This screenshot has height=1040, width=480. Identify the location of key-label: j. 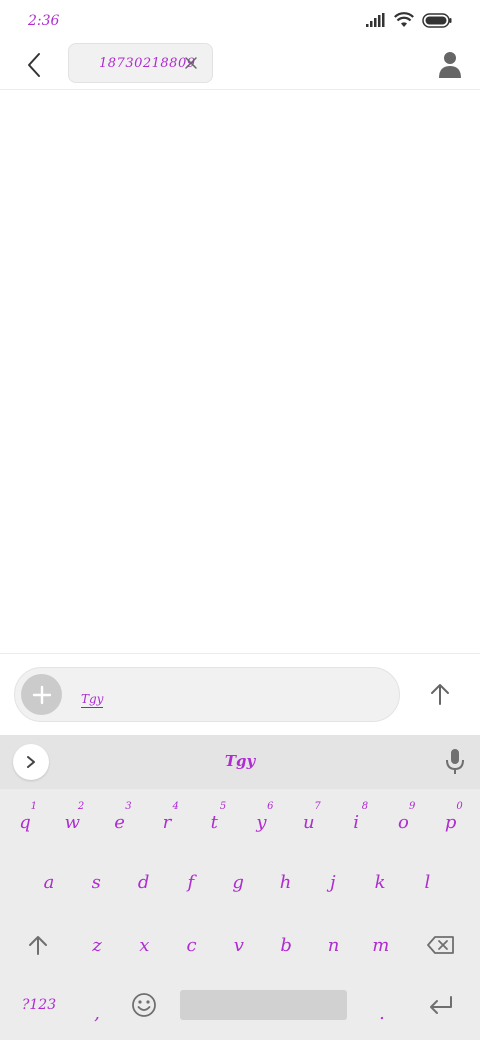
(333, 882).